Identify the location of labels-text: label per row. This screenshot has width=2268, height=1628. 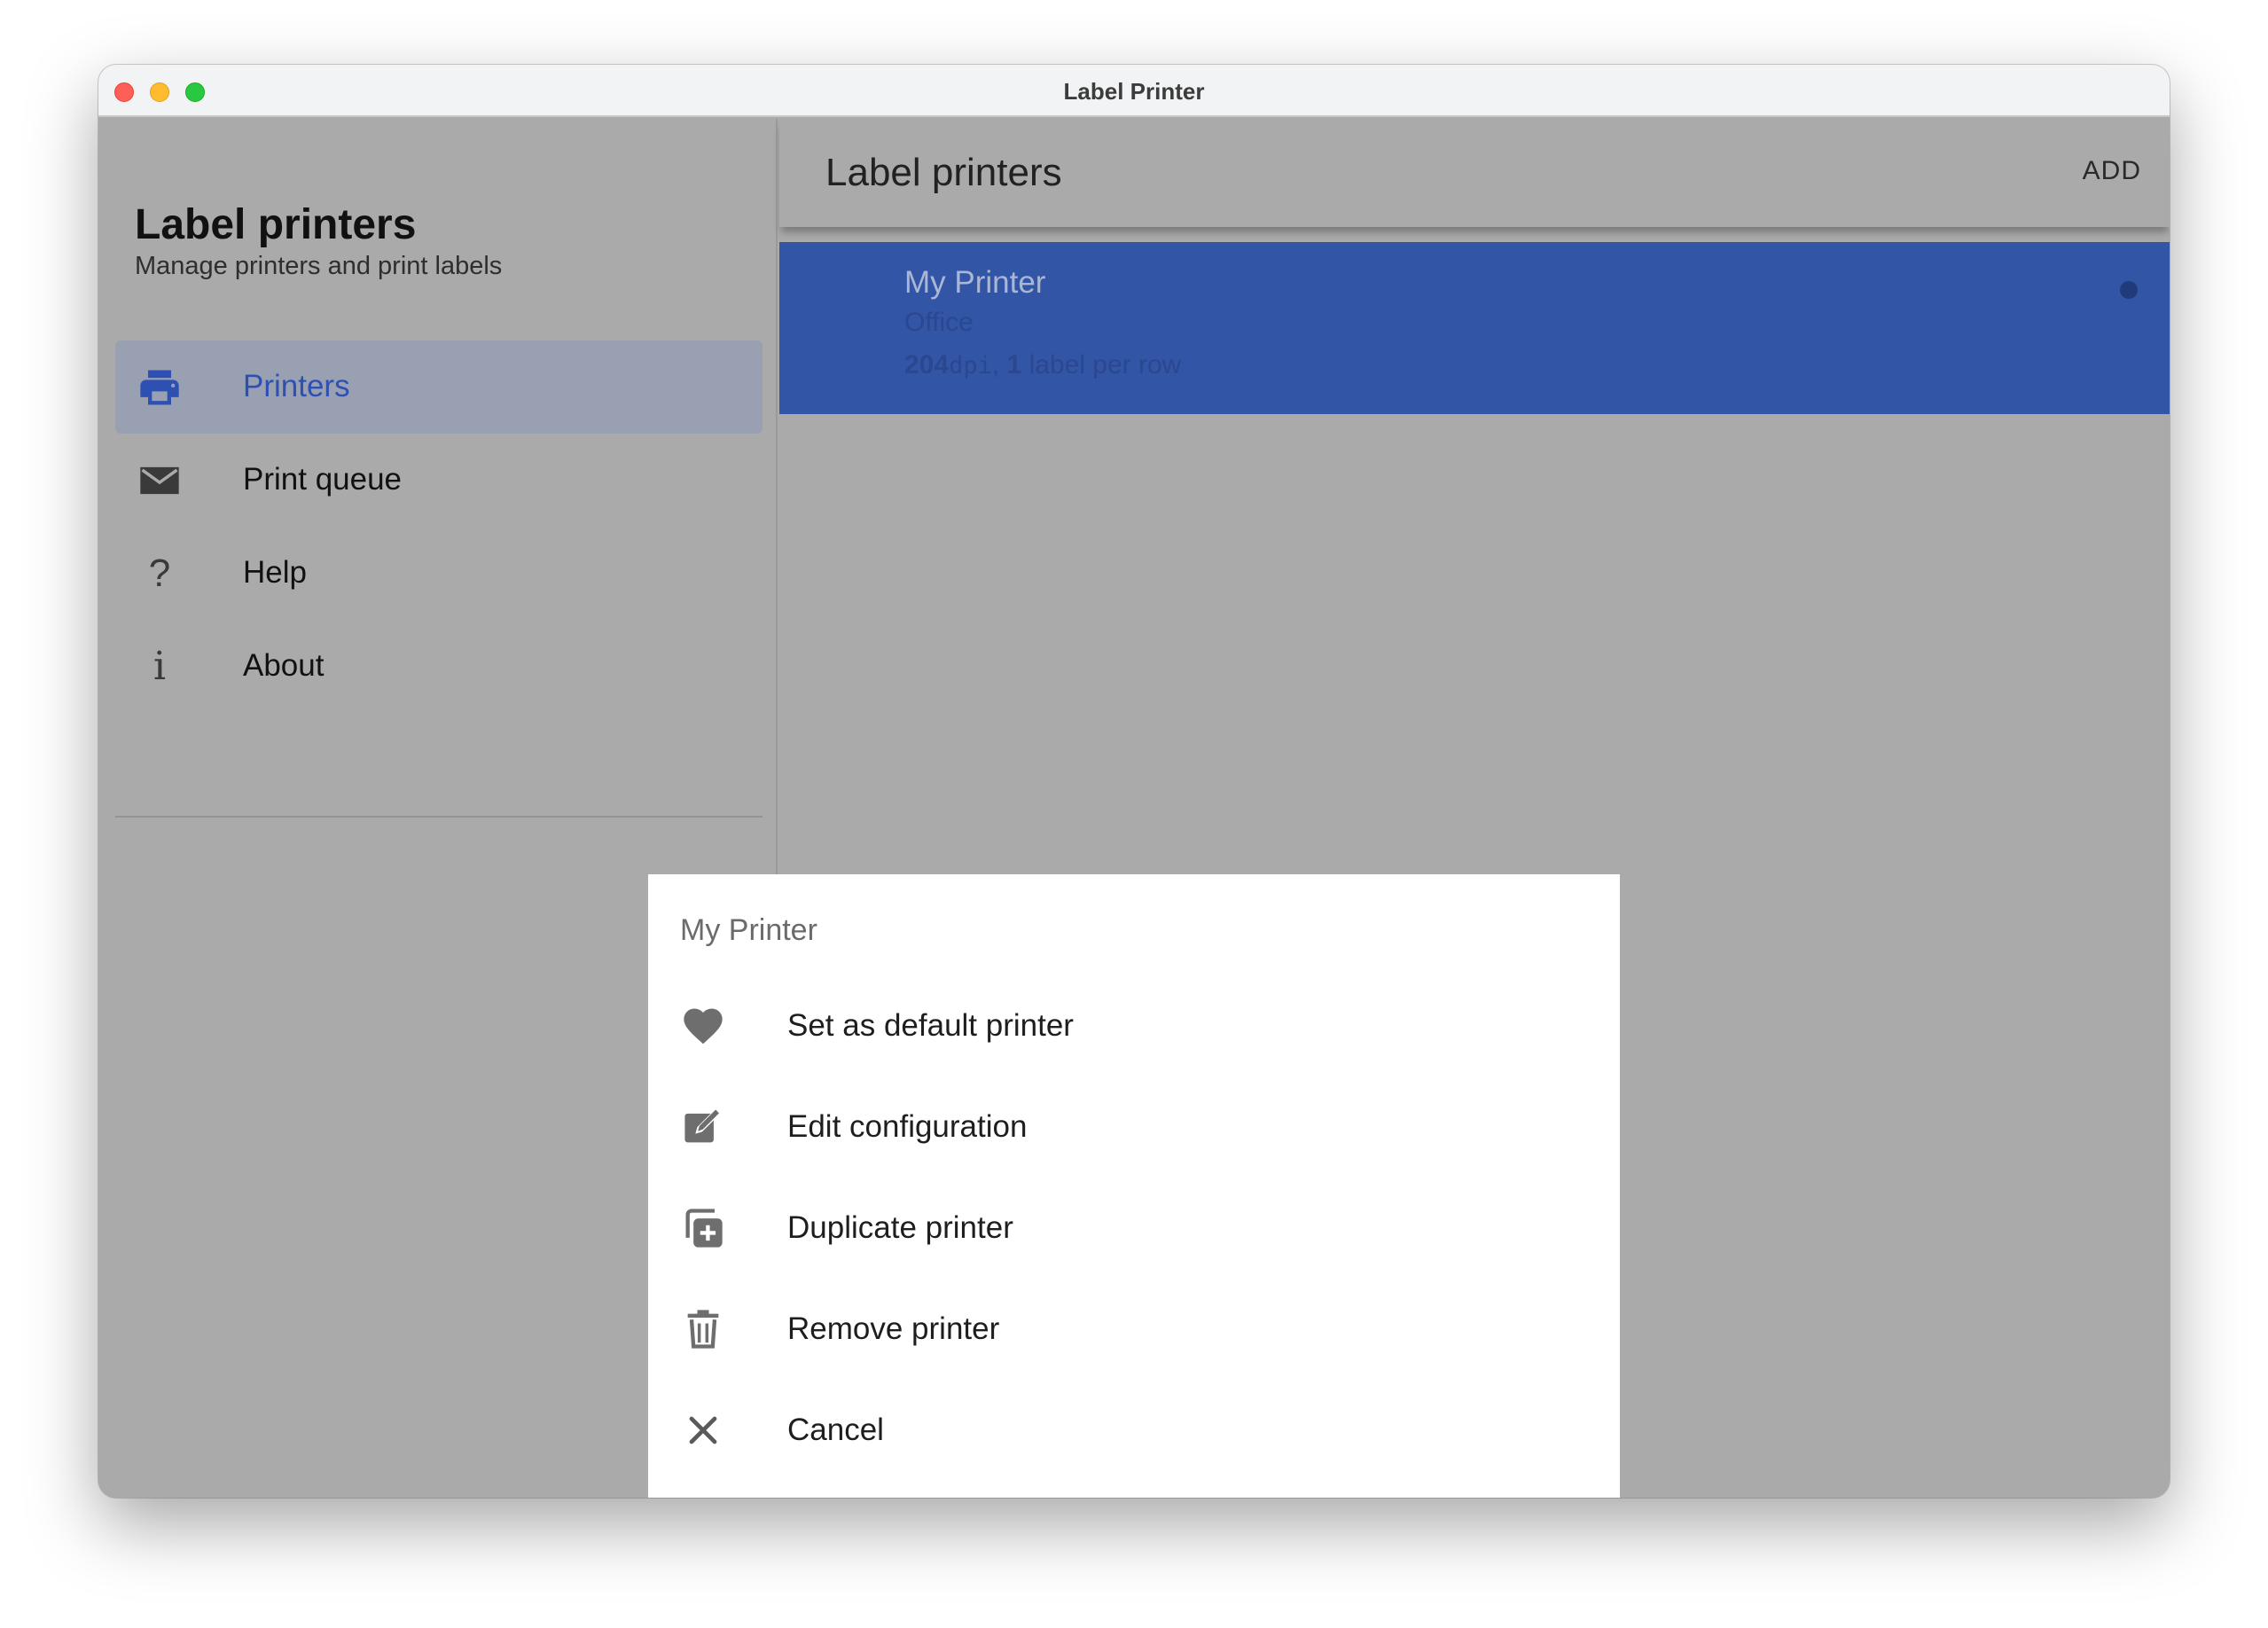
(1105, 365).